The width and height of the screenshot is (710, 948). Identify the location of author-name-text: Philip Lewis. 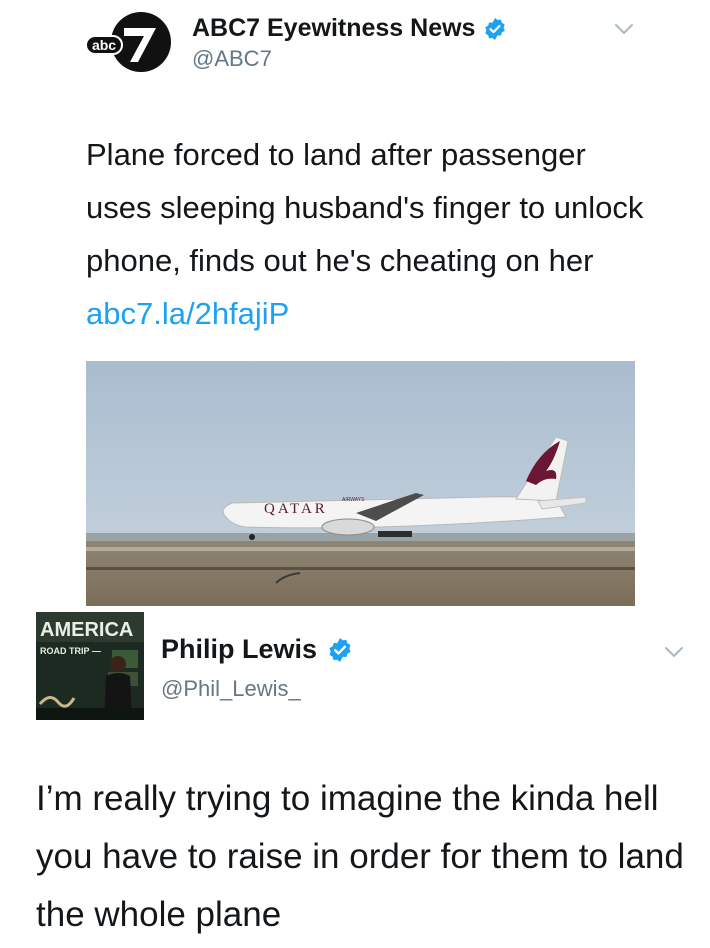
(239, 649).